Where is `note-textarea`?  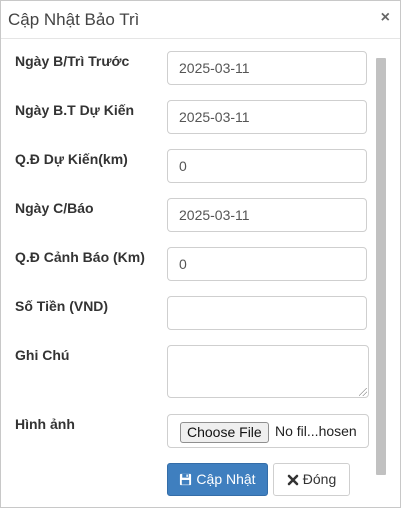 note-textarea is located at coordinates (268, 371).